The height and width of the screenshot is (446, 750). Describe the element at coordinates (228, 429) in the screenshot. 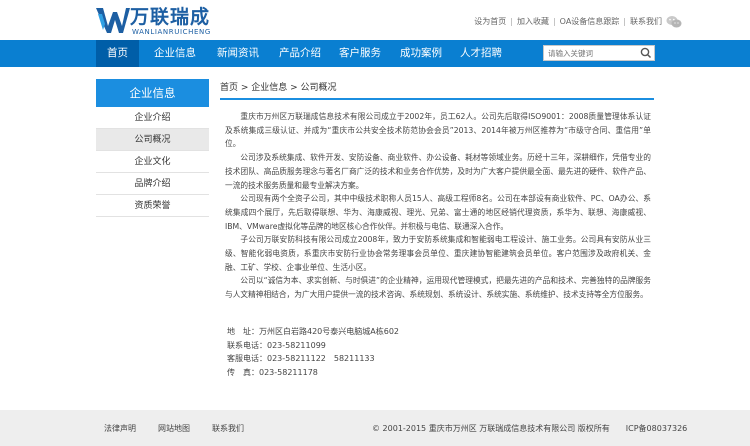

I see `footer-link-contact: 联系我们` at that location.